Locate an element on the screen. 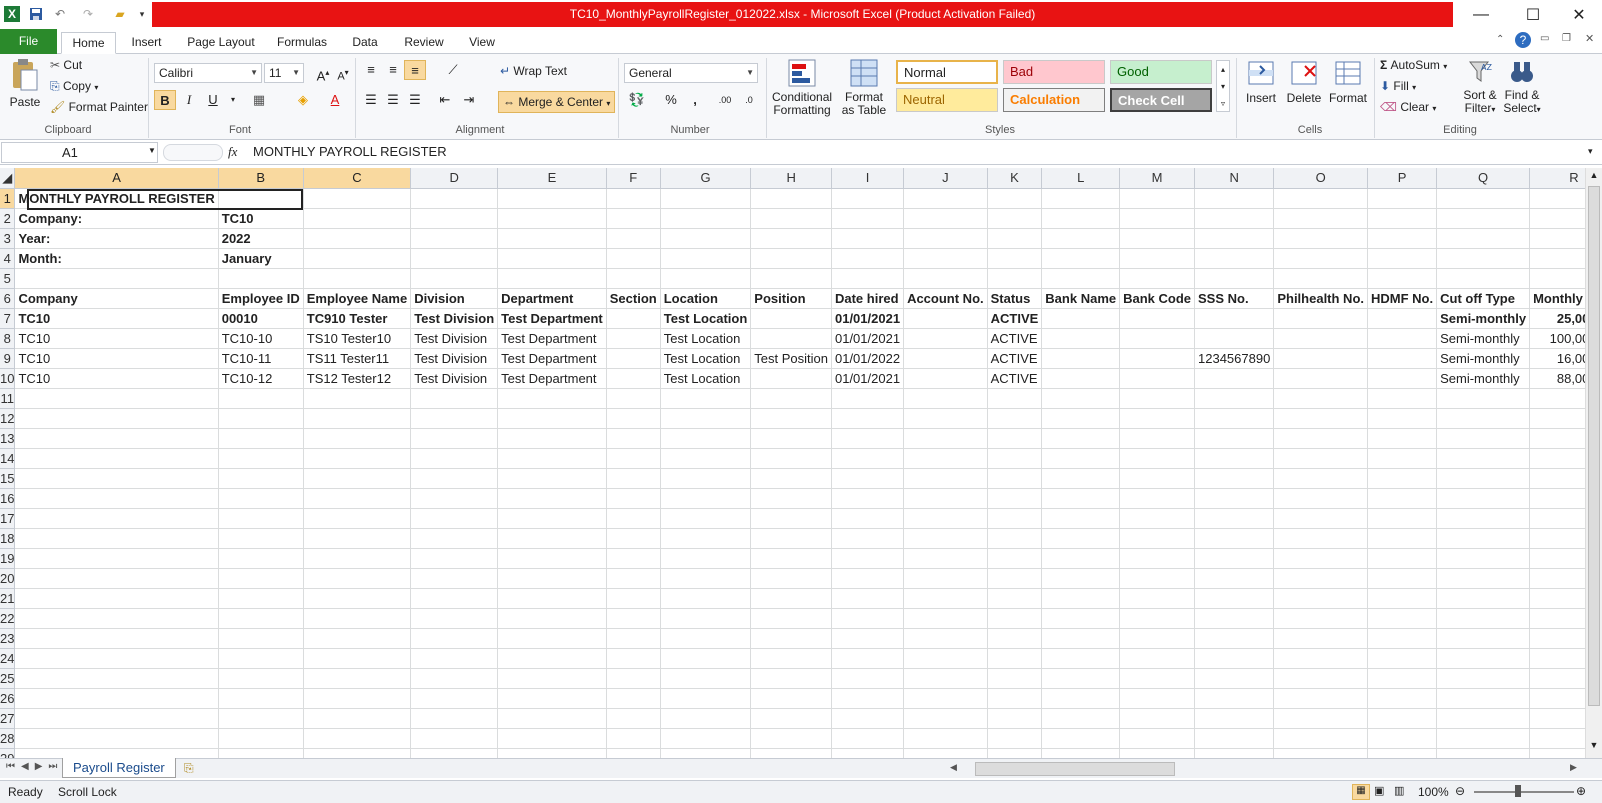  cell-f7 is located at coordinates (633, 318).